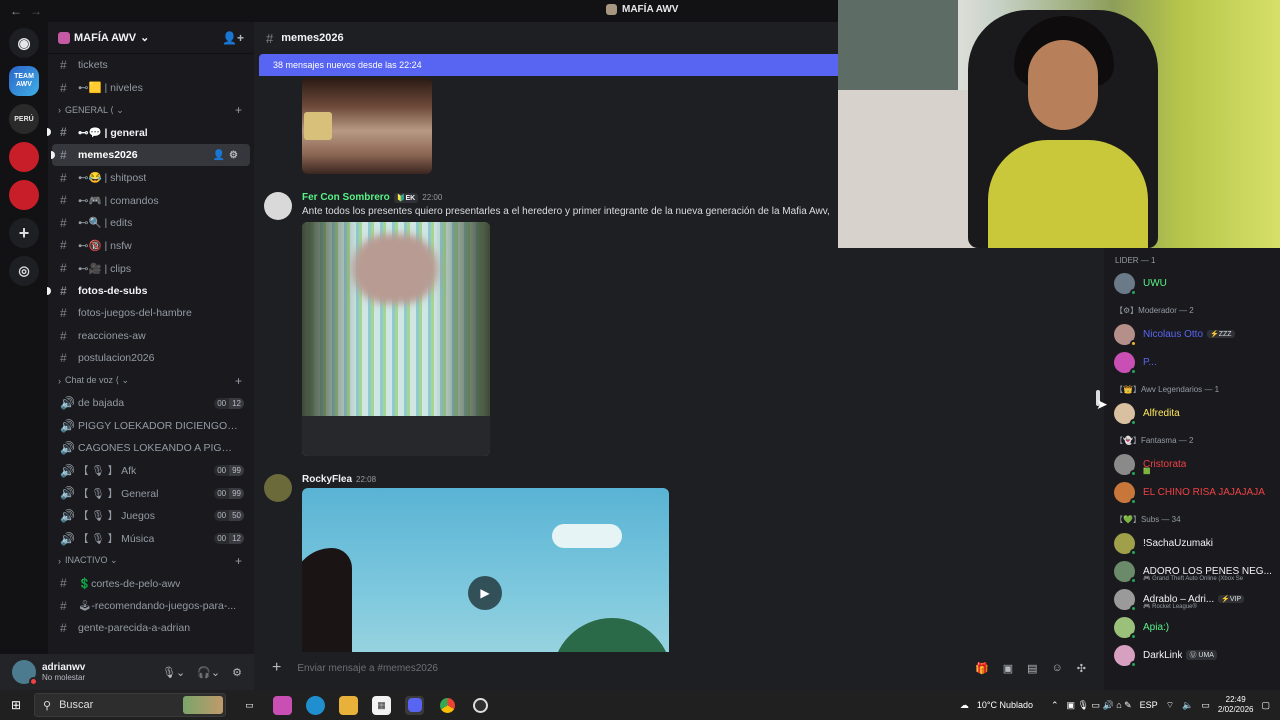  I want to click on text-channel: # ⊷😂 | shitpost, so click(151, 177).